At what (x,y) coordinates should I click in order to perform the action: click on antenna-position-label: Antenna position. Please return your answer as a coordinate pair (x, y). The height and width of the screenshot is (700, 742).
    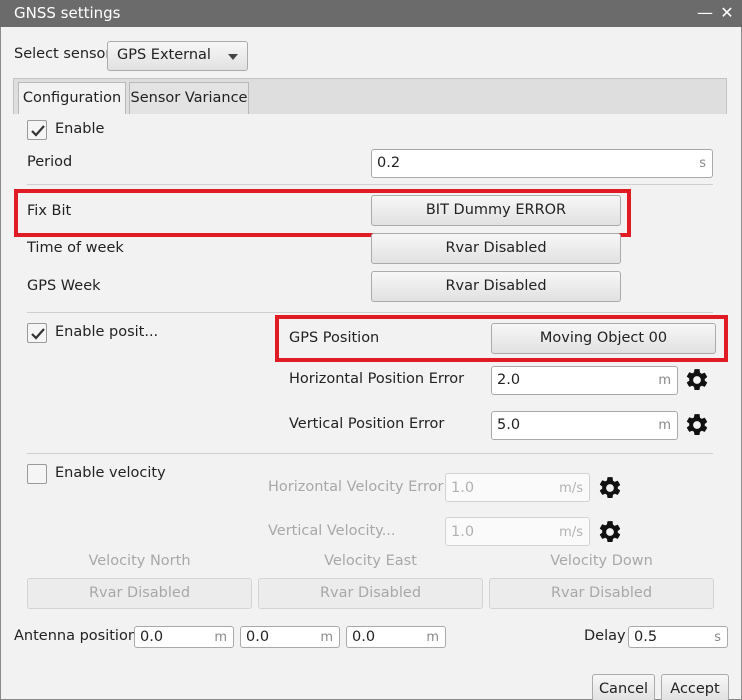
    Looking at the image, I should click on (76, 636).